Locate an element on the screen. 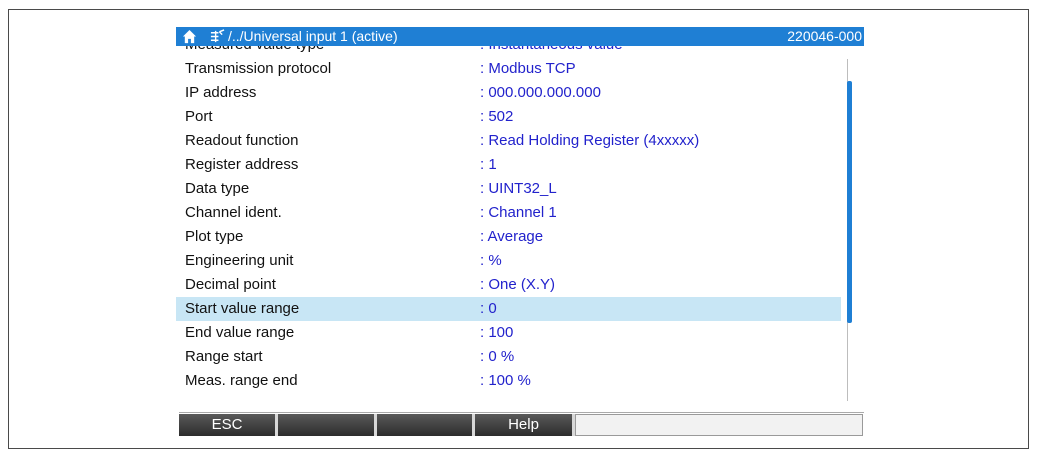  list-item: IP address : 000.000.000.000 is located at coordinates (508, 93).